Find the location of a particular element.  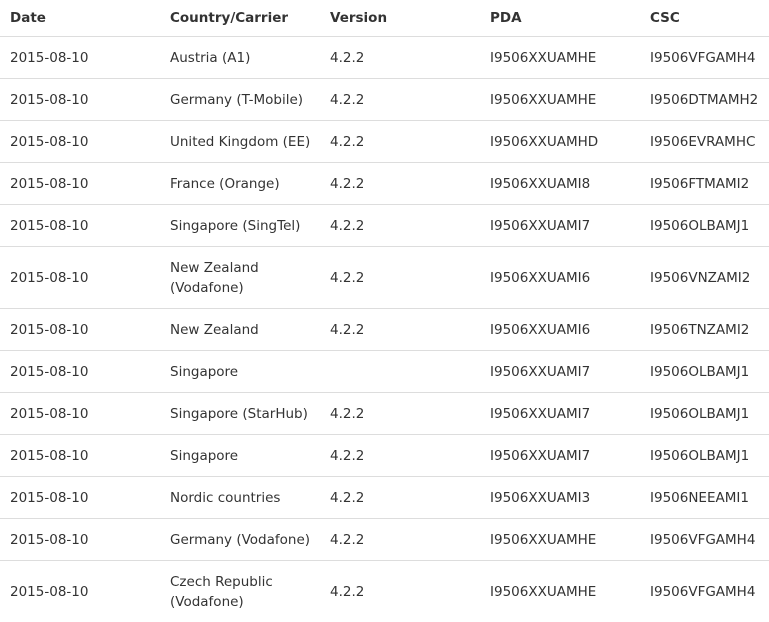

table-header: Date Country/Carrier Version PDA CSC is located at coordinates (384, 18).